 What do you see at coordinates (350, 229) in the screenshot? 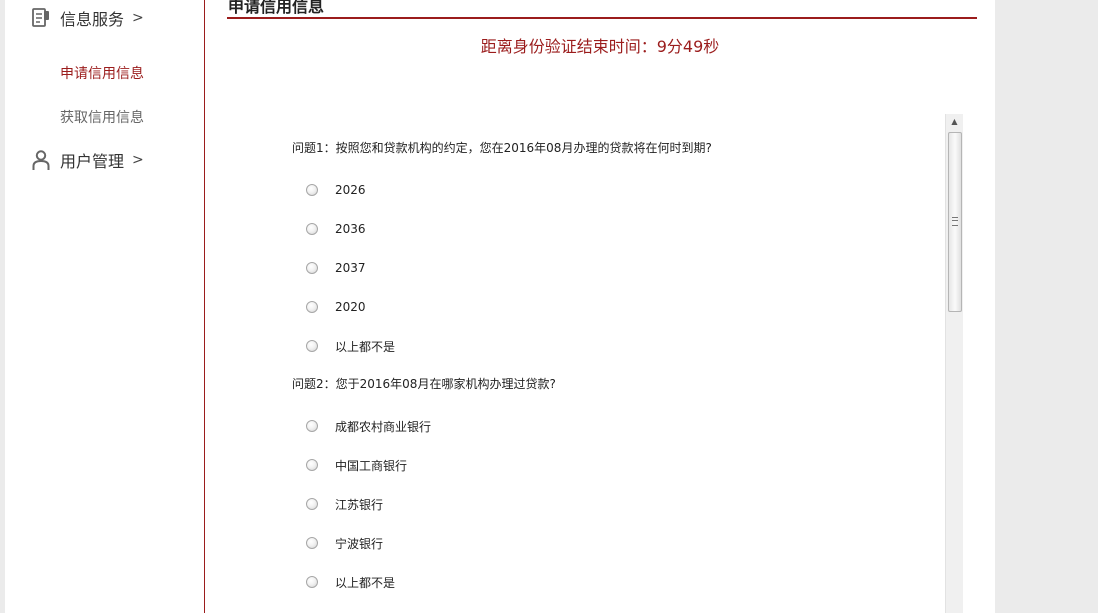
I see `option-label: 2036` at bounding box center [350, 229].